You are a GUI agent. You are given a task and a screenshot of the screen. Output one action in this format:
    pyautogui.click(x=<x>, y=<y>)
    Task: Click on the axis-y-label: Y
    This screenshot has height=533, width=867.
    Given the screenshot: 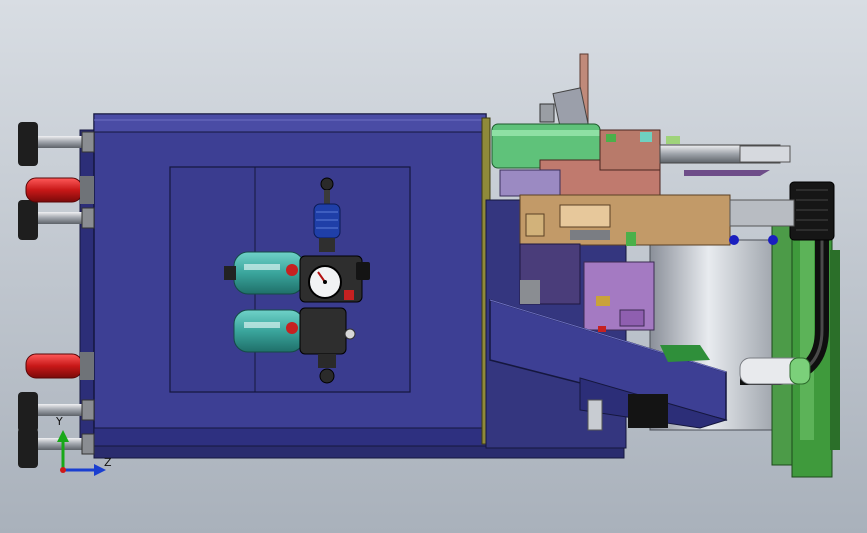 What is the action you would take?
    pyautogui.click(x=59, y=421)
    